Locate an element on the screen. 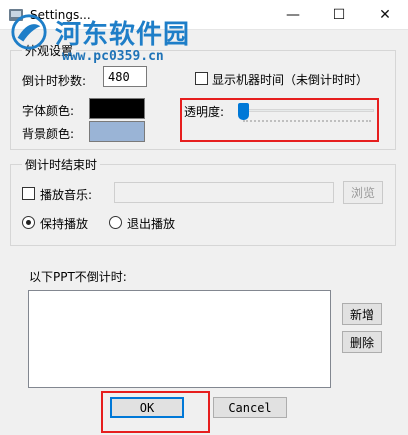 This screenshot has height=435, width=408. add-ppt-button-label: 新增 is located at coordinates (361, 314).